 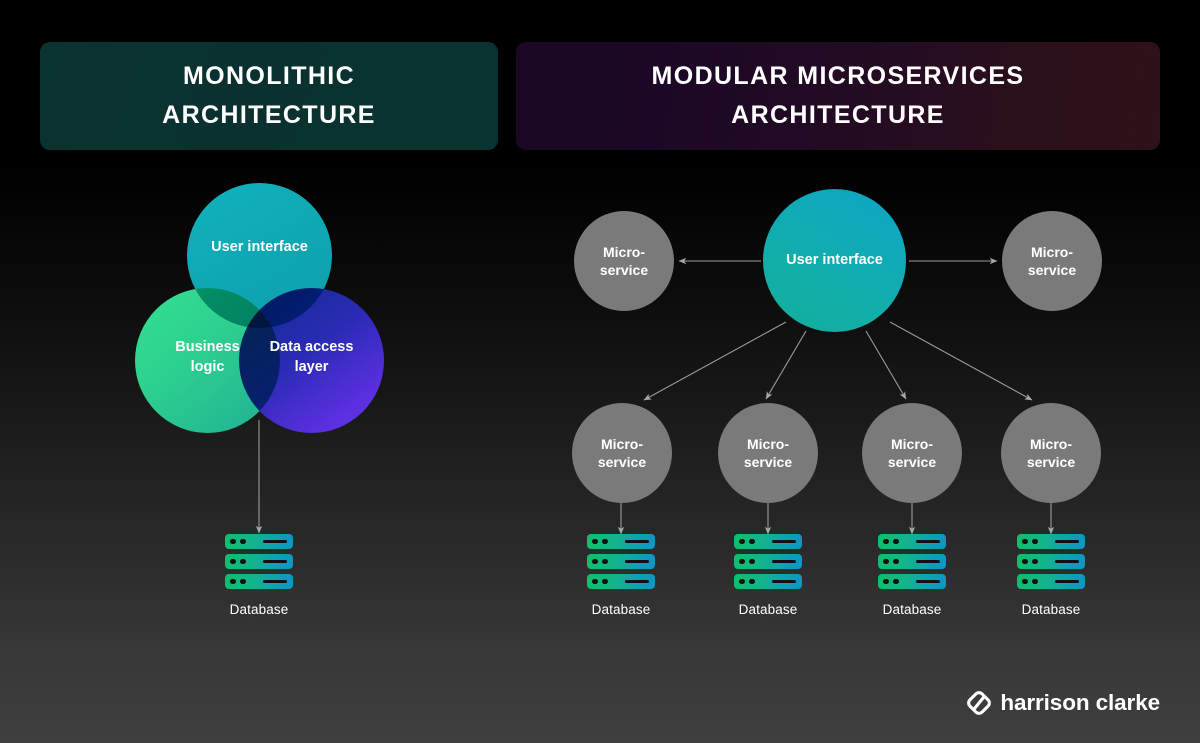 I want to click on microservice-database-group-1: Database, so click(x=621, y=575).